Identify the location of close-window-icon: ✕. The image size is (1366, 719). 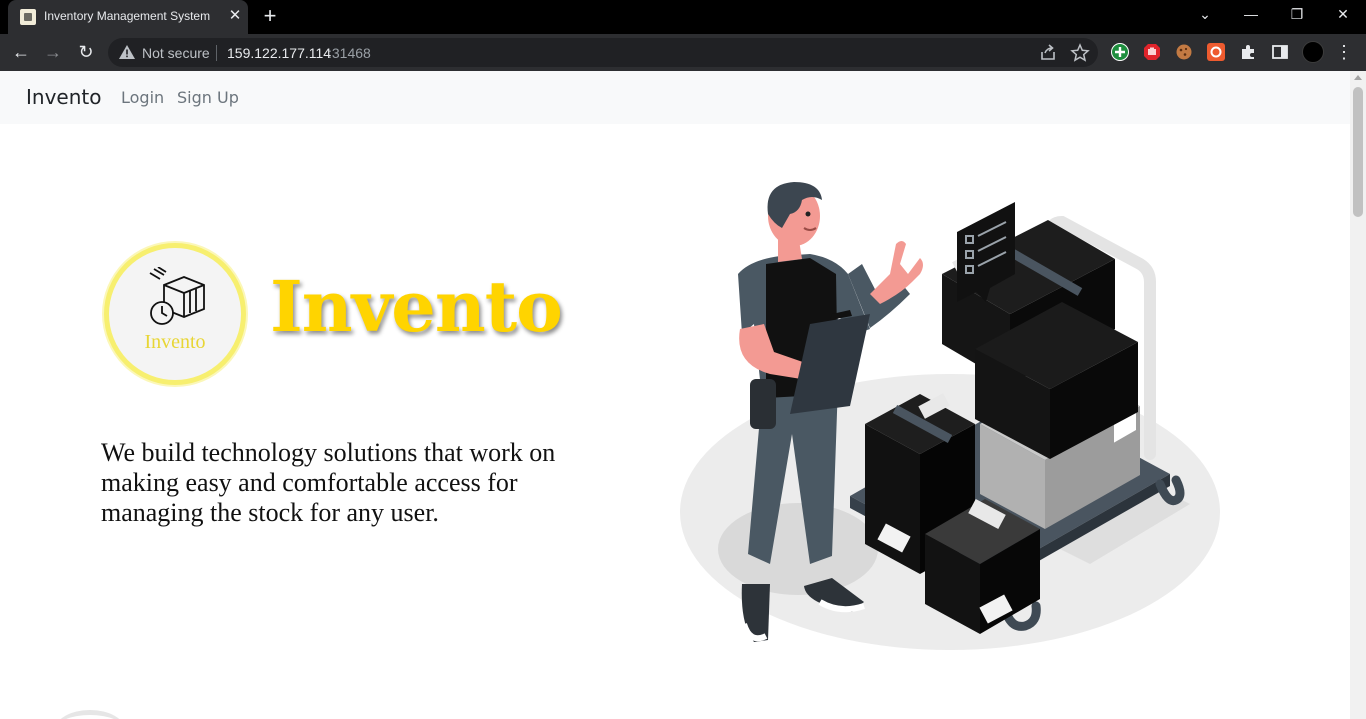
(1343, 15).